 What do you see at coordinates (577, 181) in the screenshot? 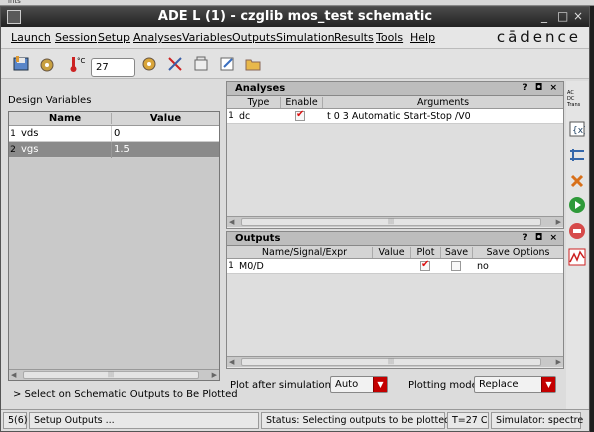
I see `delete-icon` at bounding box center [577, 181].